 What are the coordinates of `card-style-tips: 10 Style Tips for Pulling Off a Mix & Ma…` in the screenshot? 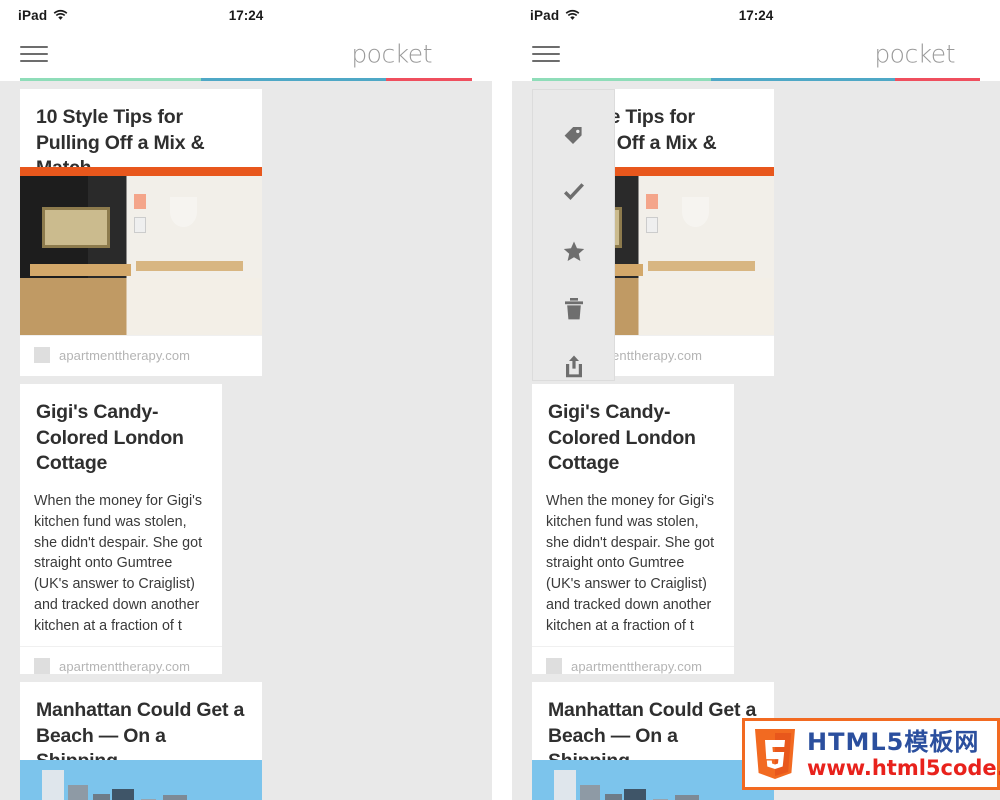 It's located at (141, 232).